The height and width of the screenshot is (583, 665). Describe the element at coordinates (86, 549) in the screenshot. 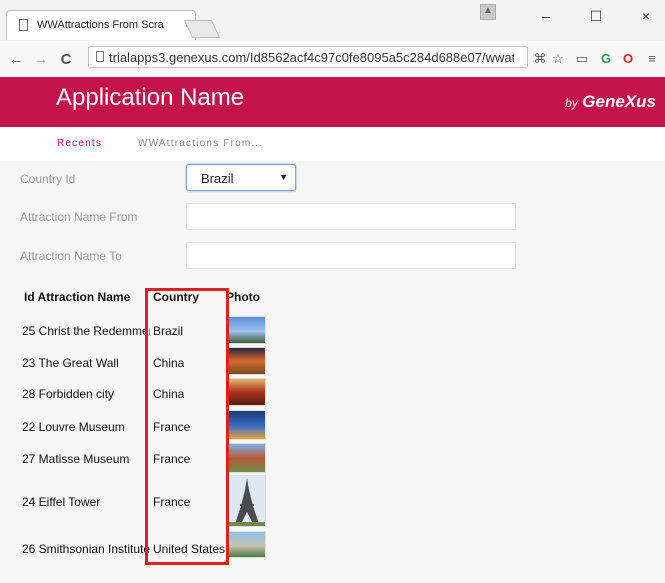

I see `table-row-name: 26 Smithsonian Institute` at that location.